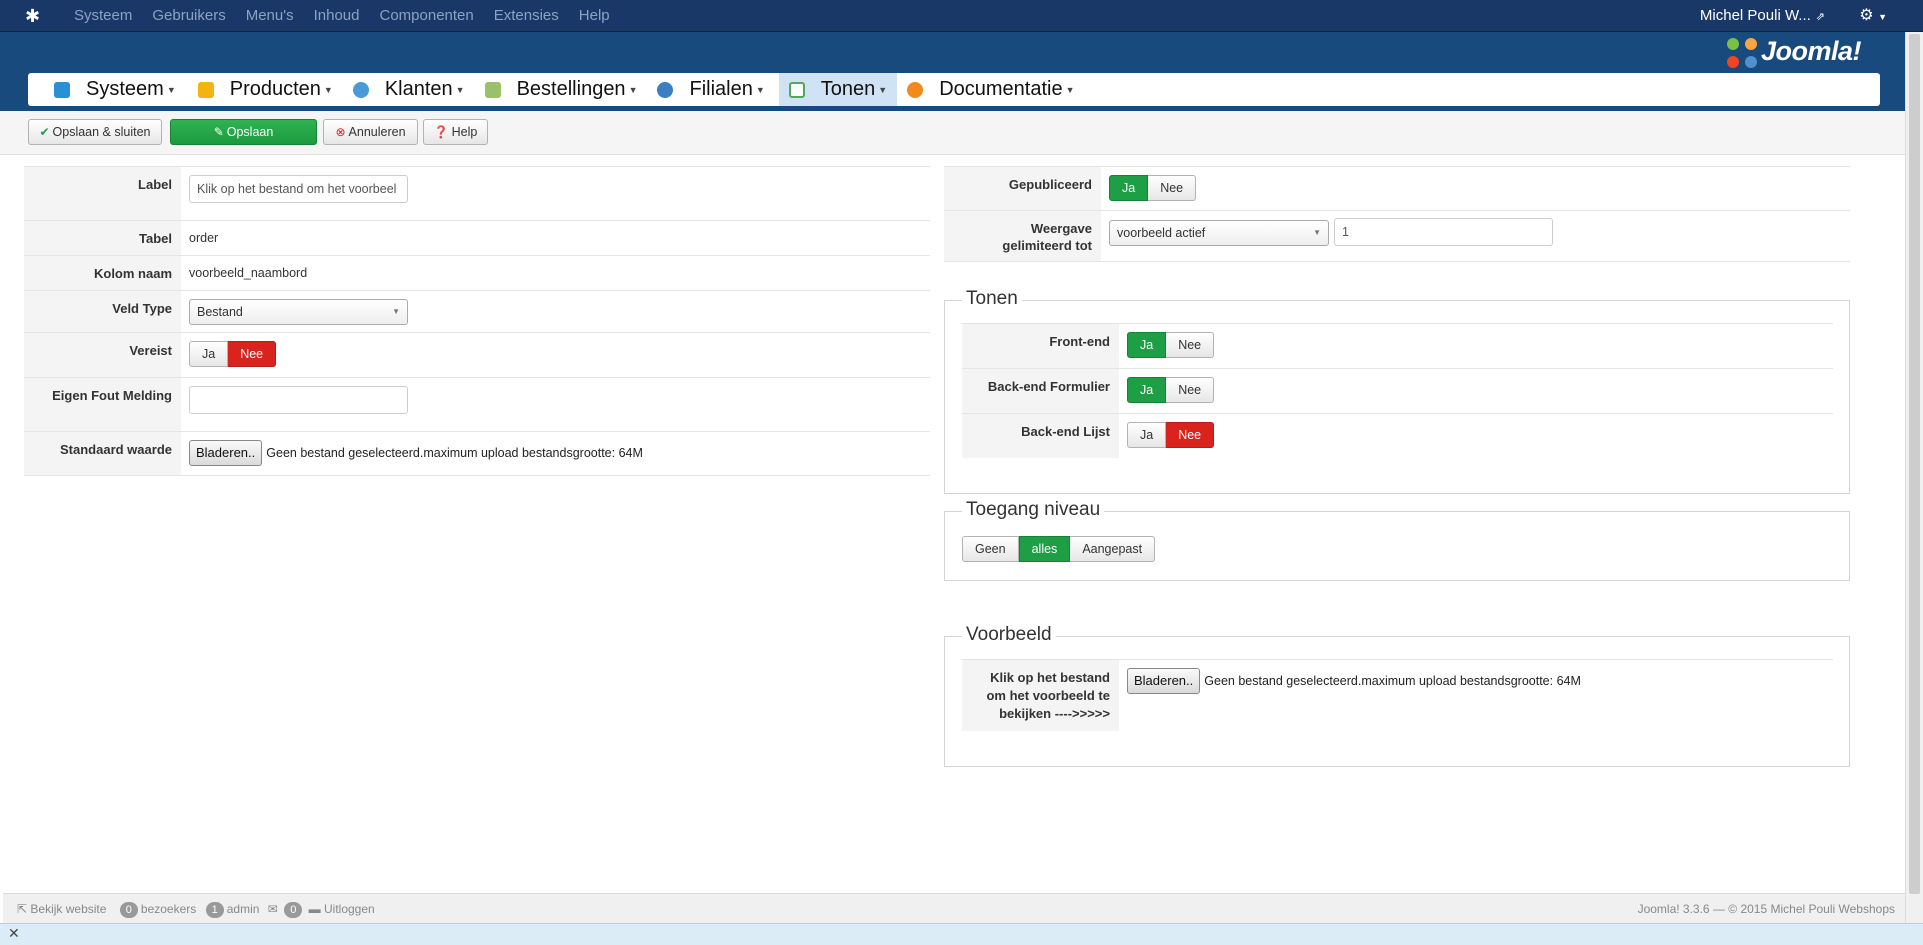 The height and width of the screenshot is (945, 1923). Describe the element at coordinates (526, 16) in the screenshot. I see `menu-extensies: Extensies` at that location.